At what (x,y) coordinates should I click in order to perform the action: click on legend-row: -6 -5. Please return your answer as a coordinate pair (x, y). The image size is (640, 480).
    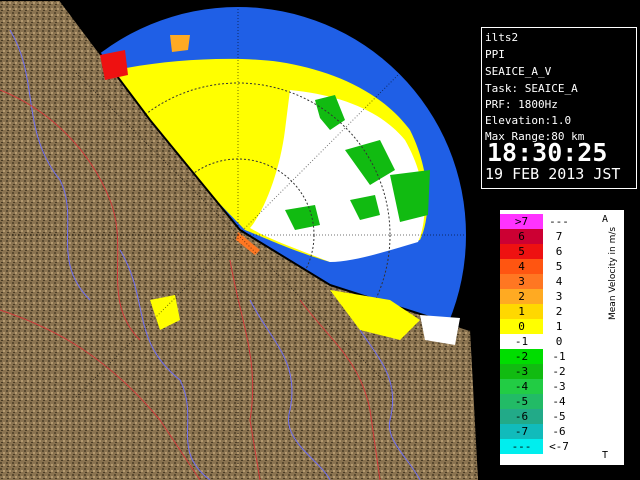
    Looking at the image, I should click on (557, 416).